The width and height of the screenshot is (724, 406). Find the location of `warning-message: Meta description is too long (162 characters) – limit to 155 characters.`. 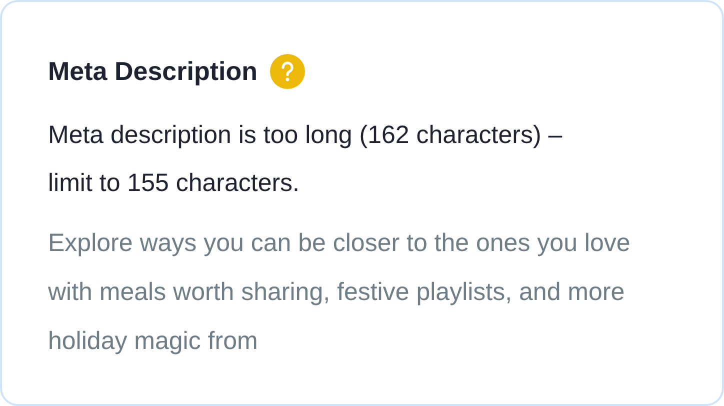

warning-message: Meta description is too long (162 characters) – limit to 155 characters. is located at coordinates (306, 159).